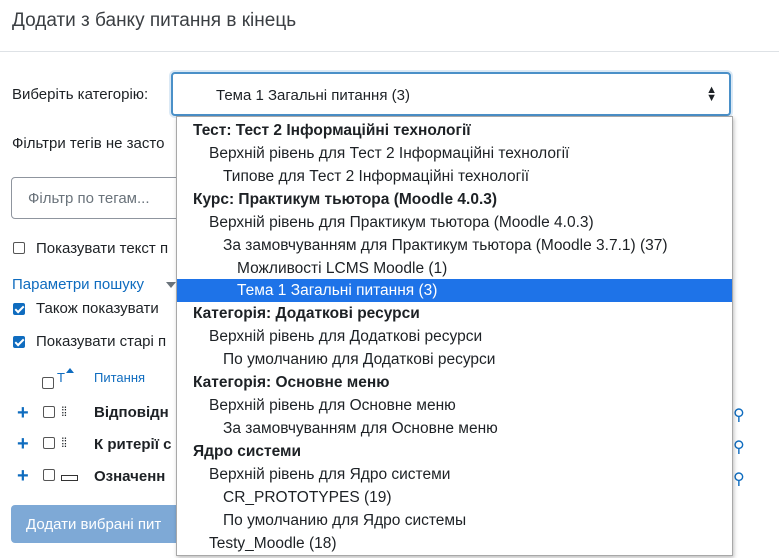 Image resolution: width=779 pixels, height=558 pixels. What do you see at coordinates (454, 451) in the screenshot?
I see `dropdown-item: Ядро системи` at bounding box center [454, 451].